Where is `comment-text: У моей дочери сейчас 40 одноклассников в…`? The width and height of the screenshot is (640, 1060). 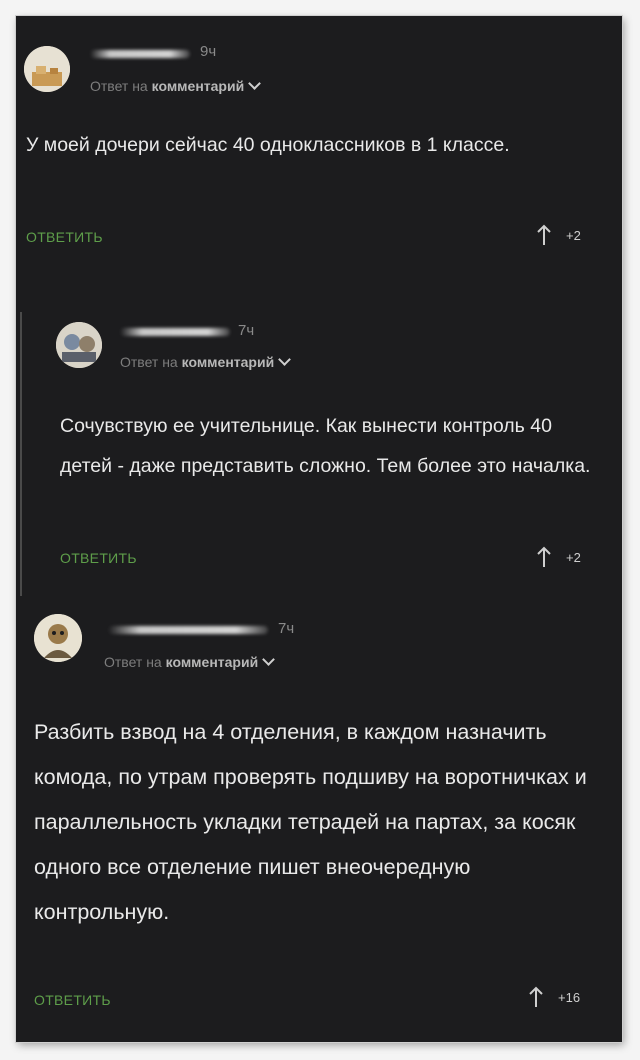
comment-text: У моей дочери сейчас 40 одноклассников в… is located at coordinates (268, 145).